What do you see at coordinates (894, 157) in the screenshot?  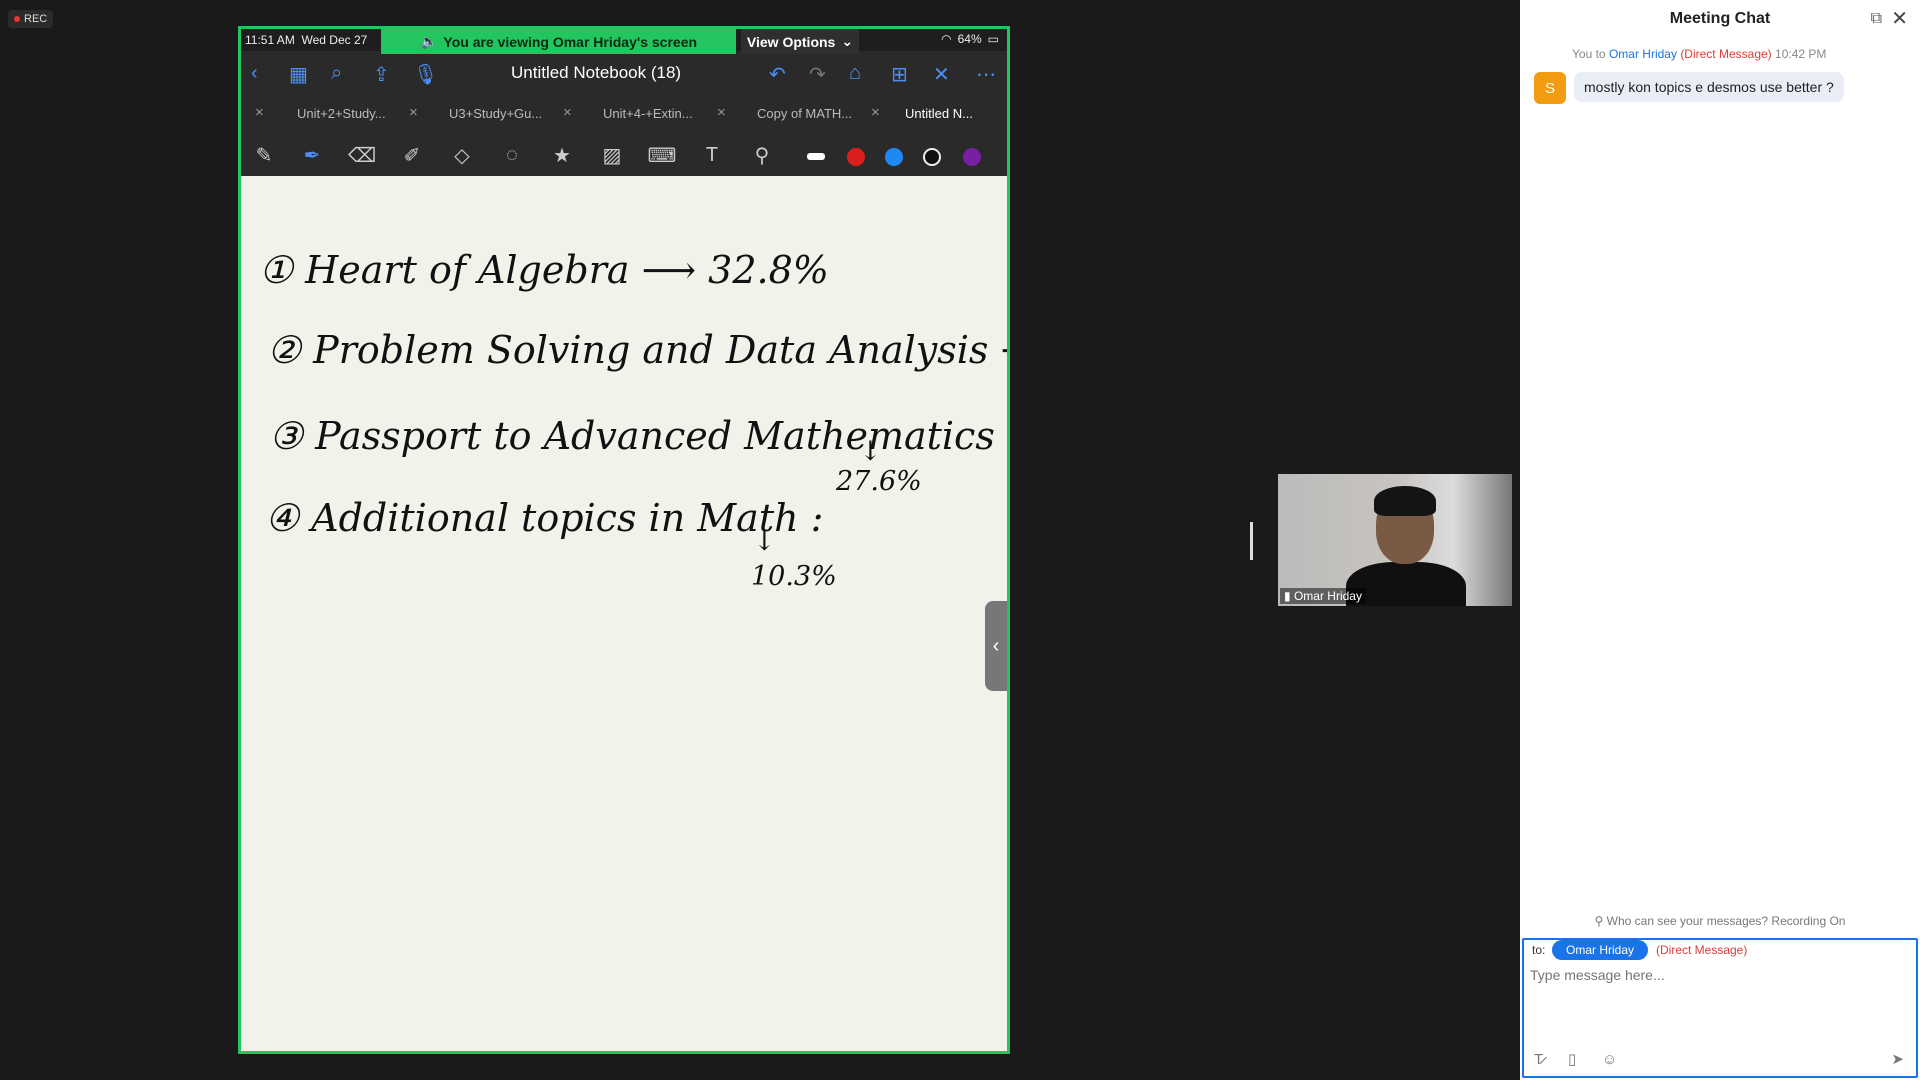 I see `color-blue` at bounding box center [894, 157].